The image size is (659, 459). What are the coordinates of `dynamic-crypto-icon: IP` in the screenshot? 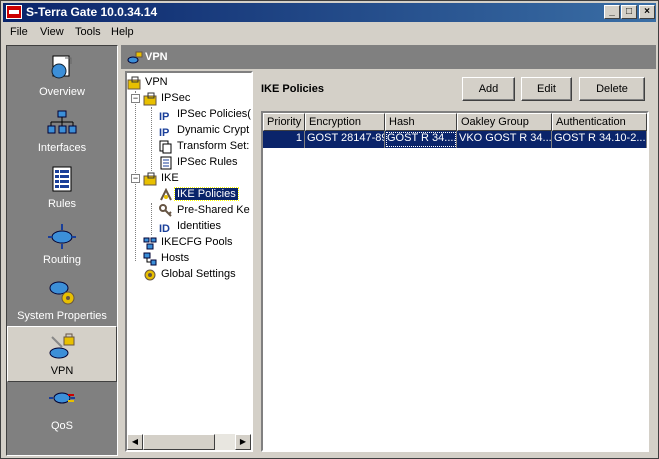 It's located at (164, 132).